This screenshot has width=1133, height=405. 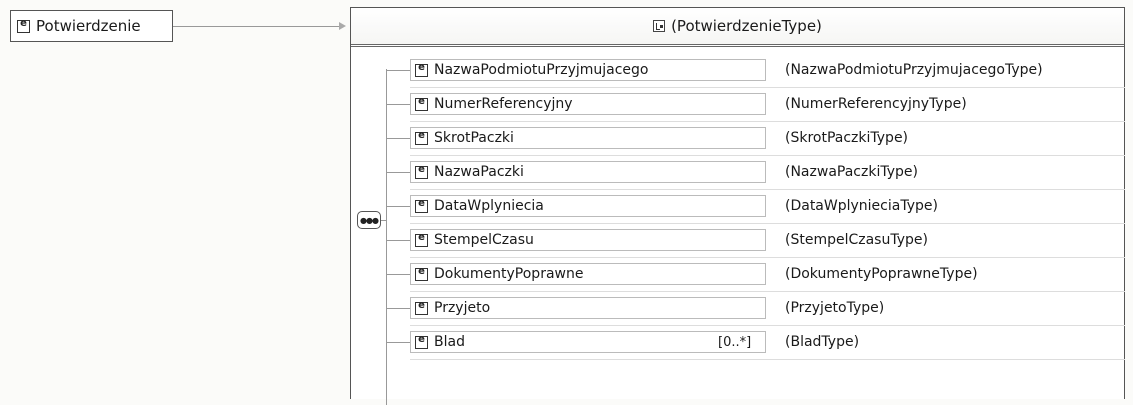 What do you see at coordinates (847, 138) in the screenshot?
I see `child-element-type: (SkrotPaczkiType)` at bounding box center [847, 138].